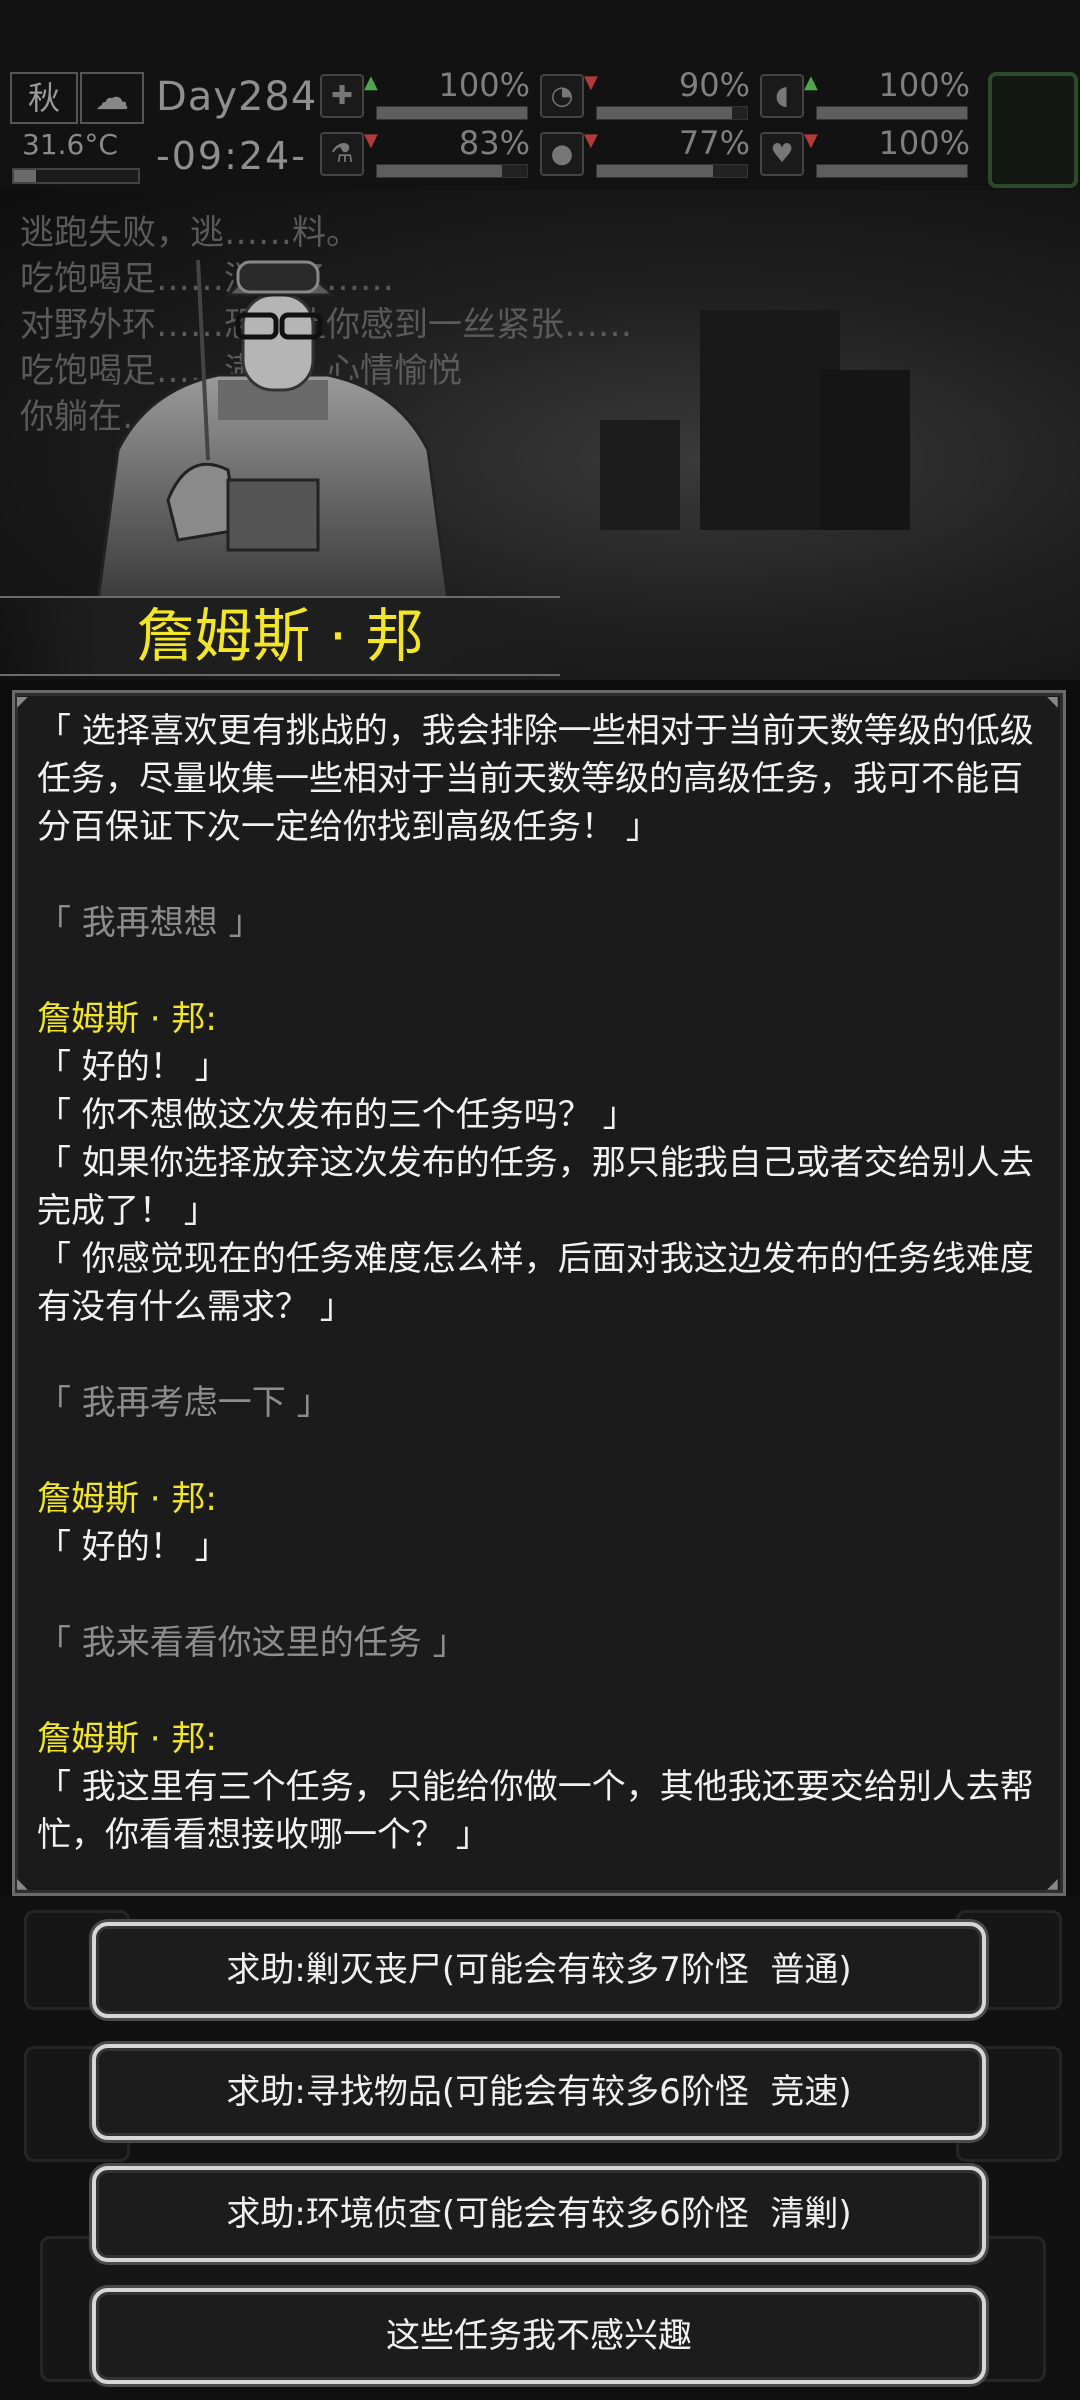  I want to click on water-drop-icon: ●, so click(562, 154).